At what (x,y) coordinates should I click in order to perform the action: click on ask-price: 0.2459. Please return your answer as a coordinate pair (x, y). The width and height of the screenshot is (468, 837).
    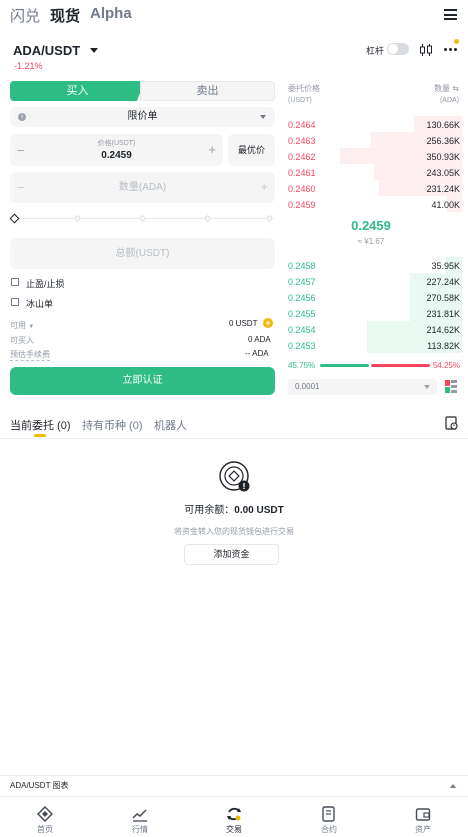
    Looking at the image, I should click on (302, 205).